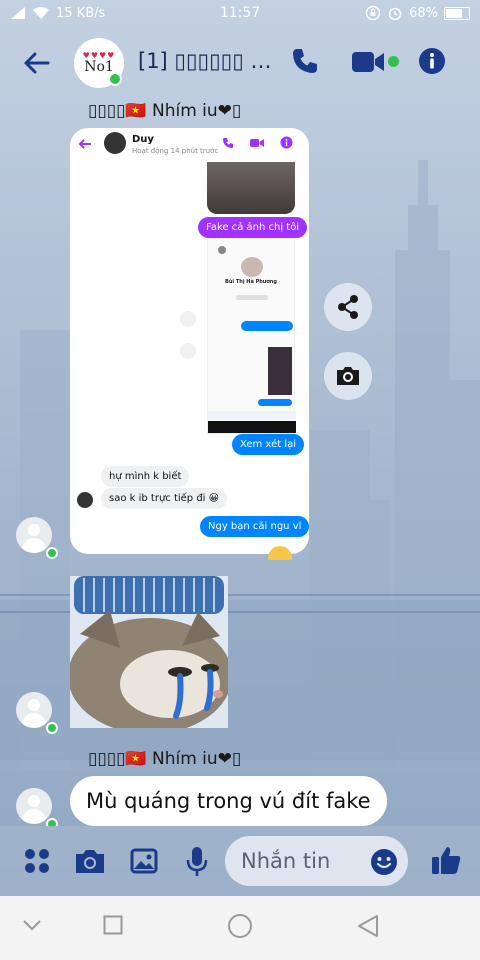 The width and height of the screenshot is (480, 960). Describe the element at coordinates (251, 188) in the screenshot. I see `photo-thumbnail` at that location.